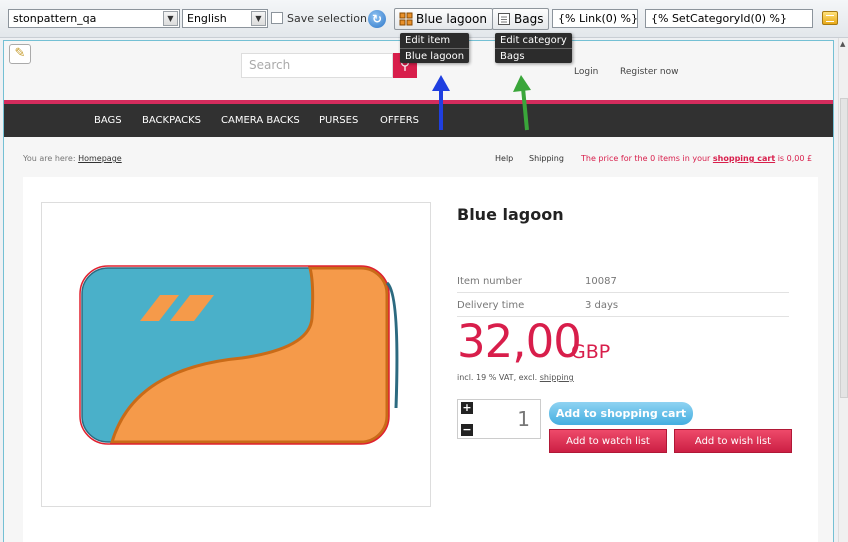 This screenshot has width=848, height=542. I want to click on category-icon, so click(504, 19).